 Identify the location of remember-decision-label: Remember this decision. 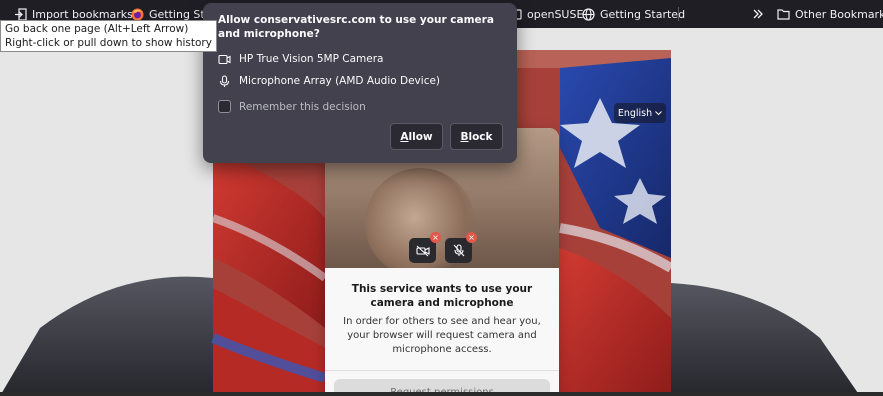
(302, 106).